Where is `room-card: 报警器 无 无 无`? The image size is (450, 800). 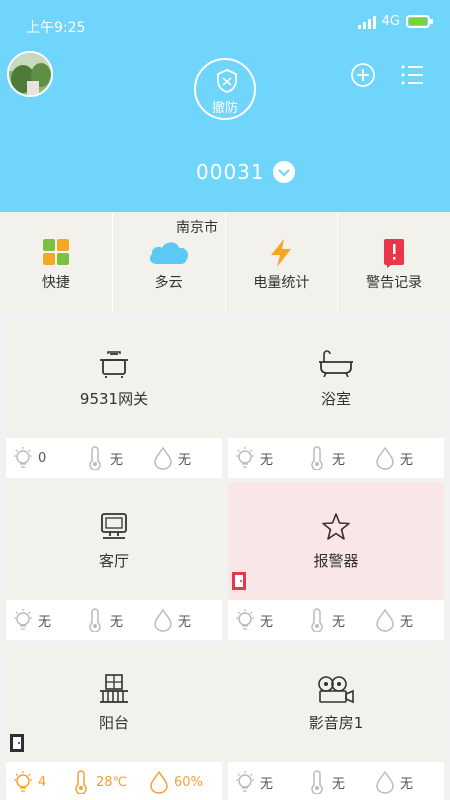
room-card: 报警器 无 无 无 is located at coordinates (336, 561).